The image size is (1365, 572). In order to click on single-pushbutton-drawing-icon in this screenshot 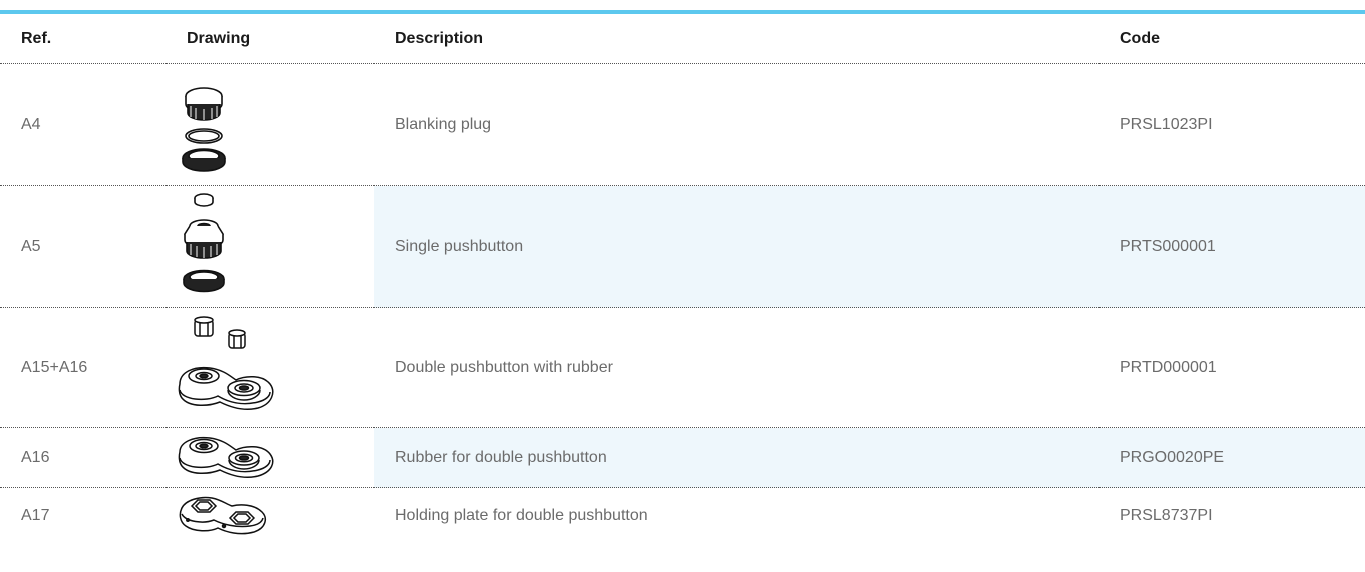, I will do `click(204, 243)`.